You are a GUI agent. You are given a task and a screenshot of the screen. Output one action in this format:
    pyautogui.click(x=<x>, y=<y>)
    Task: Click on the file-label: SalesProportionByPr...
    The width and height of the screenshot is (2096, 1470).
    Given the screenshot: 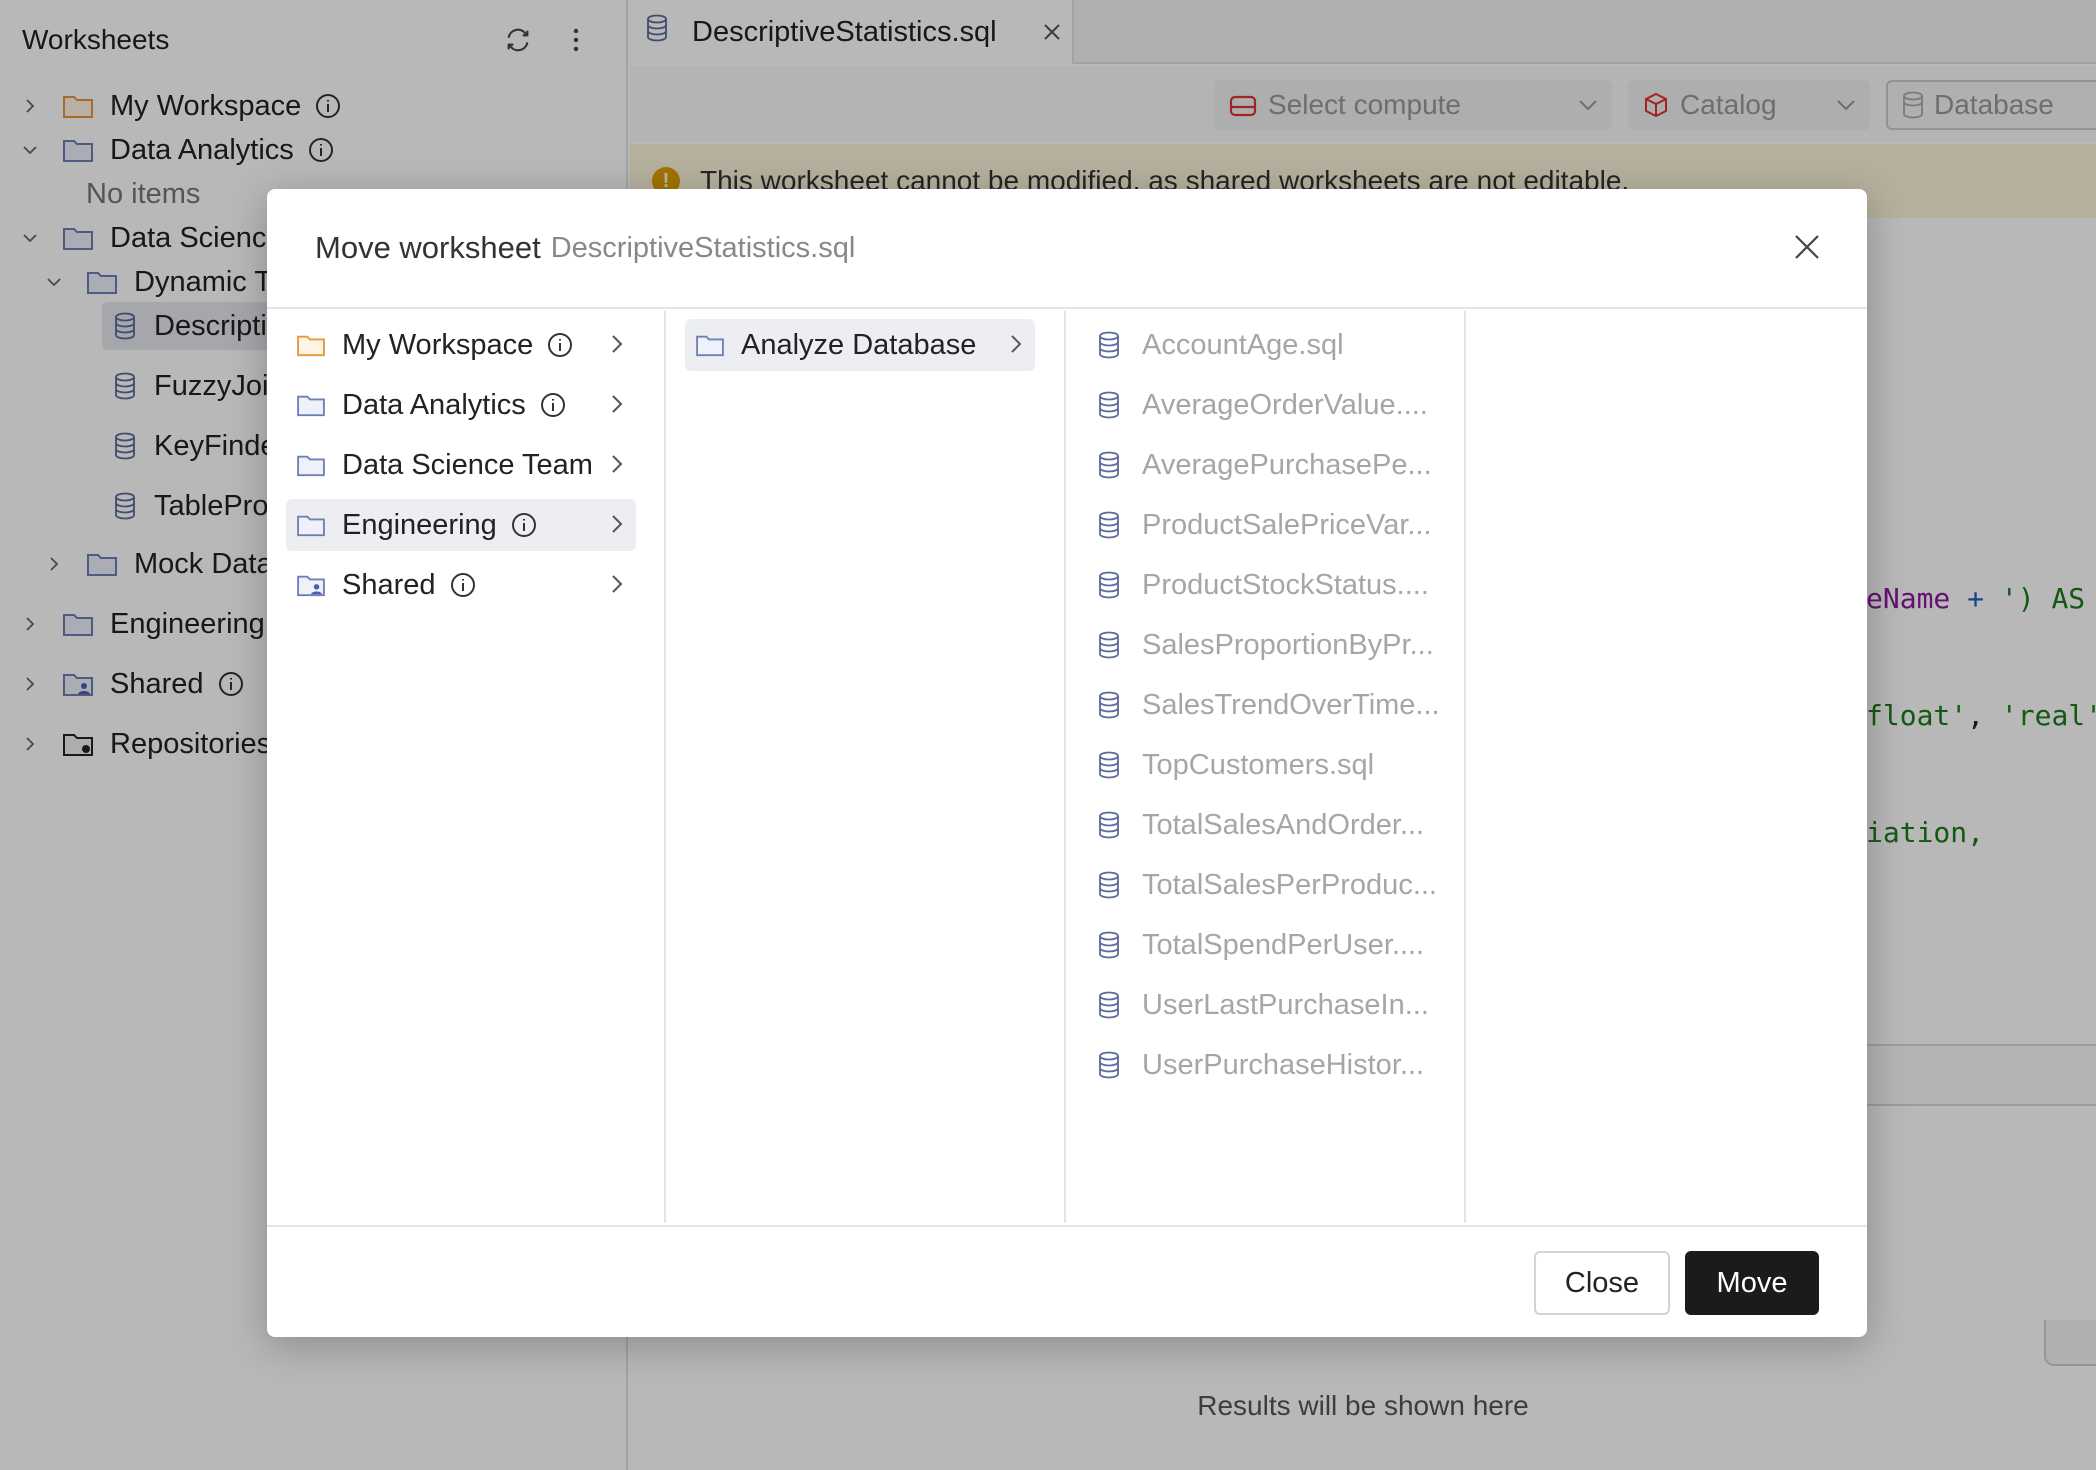 What is the action you would take?
    pyautogui.click(x=1288, y=644)
    